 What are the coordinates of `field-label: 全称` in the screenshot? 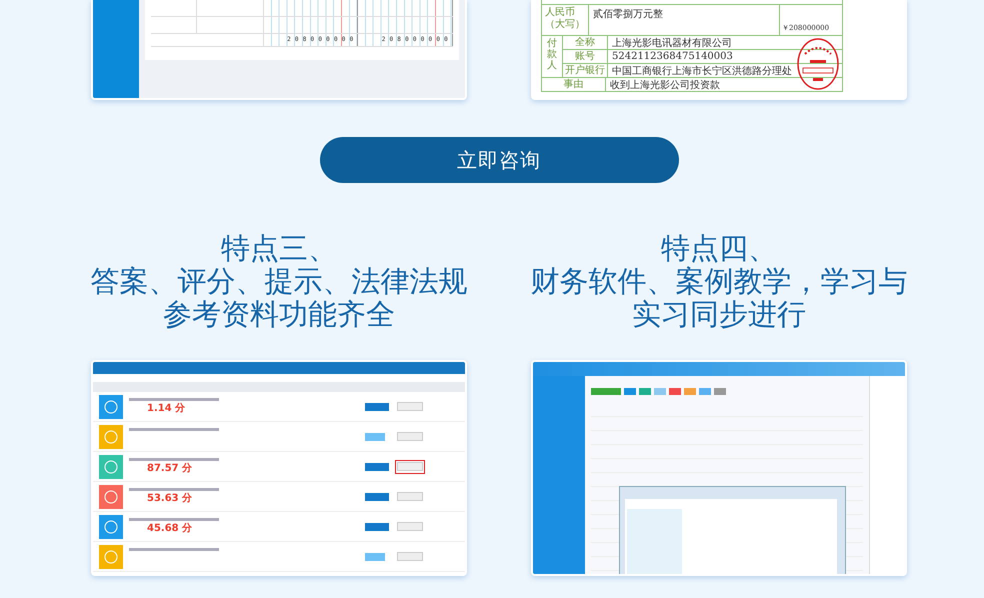 It's located at (585, 42).